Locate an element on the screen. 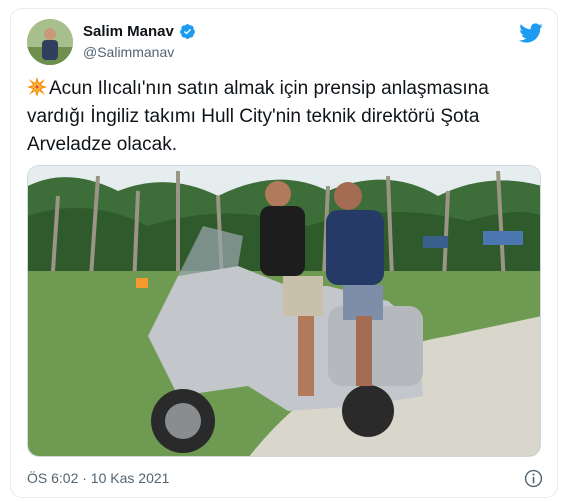 This screenshot has height=502, width=586. author-name: Salim Manav is located at coordinates (128, 31).